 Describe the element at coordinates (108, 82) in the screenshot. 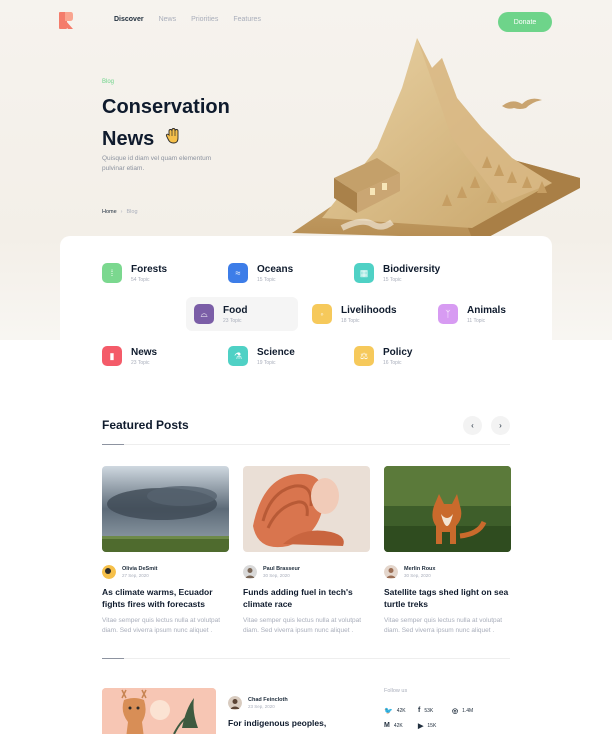

I see `hero-tag: Blog` at that location.